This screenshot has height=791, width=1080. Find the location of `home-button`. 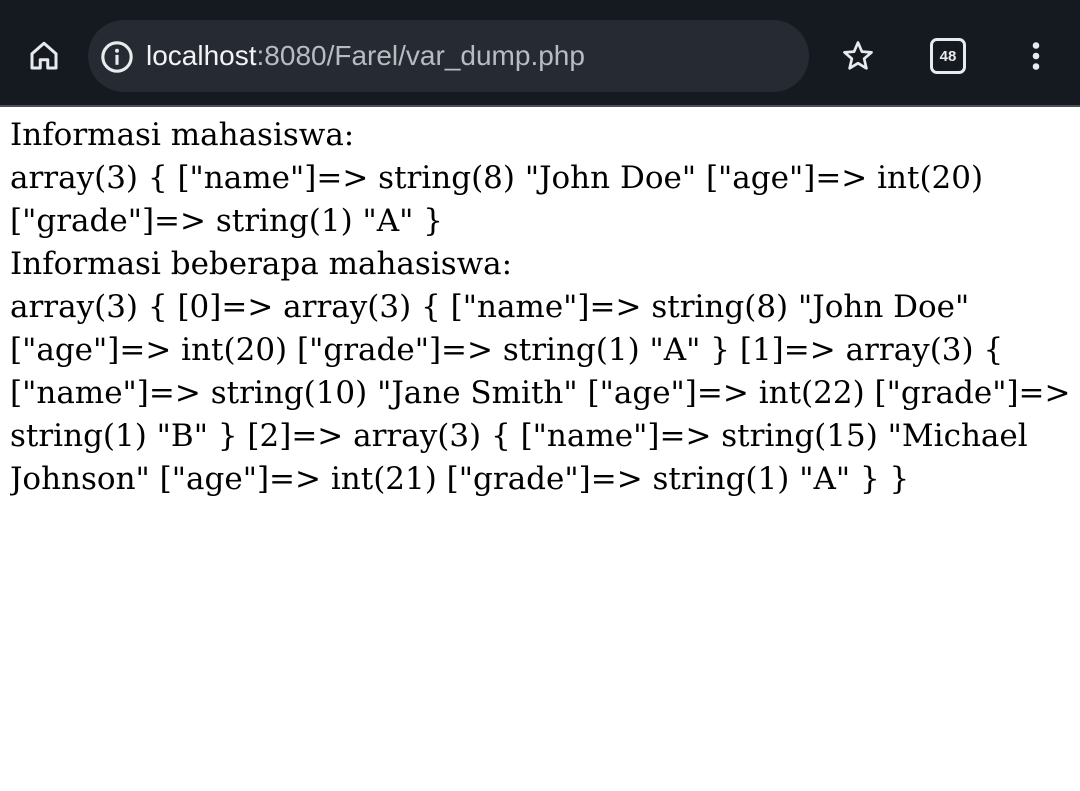

home-button is located at coordinates (44, 56).